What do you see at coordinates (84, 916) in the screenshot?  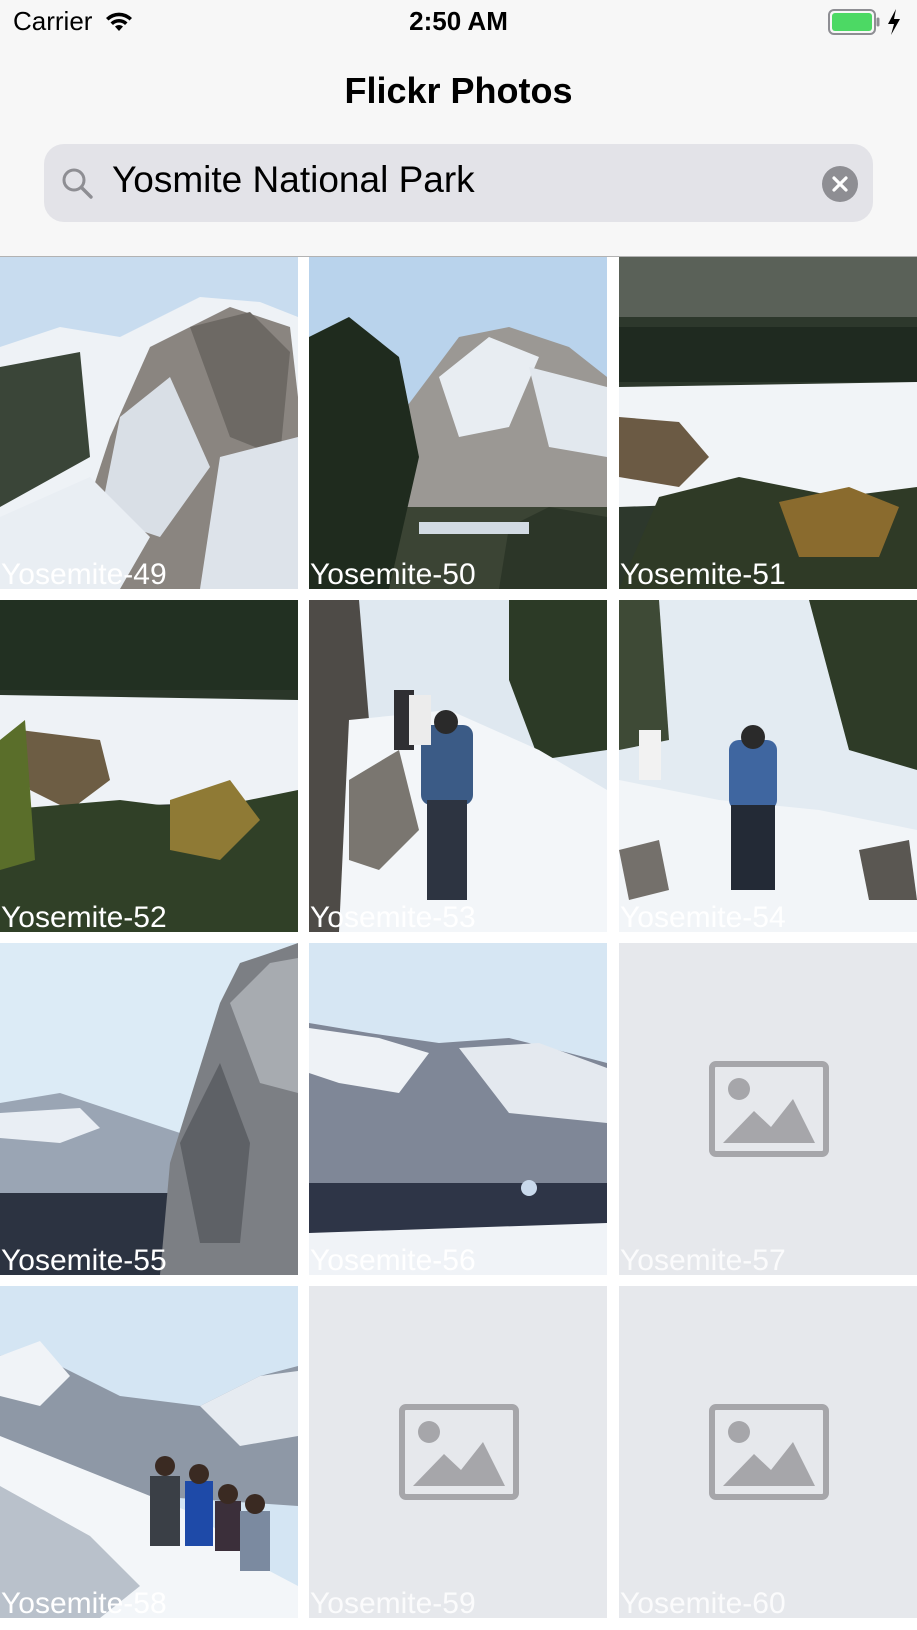 I see `photo-title: Yosemite-52` at bounding box center [84, 916].